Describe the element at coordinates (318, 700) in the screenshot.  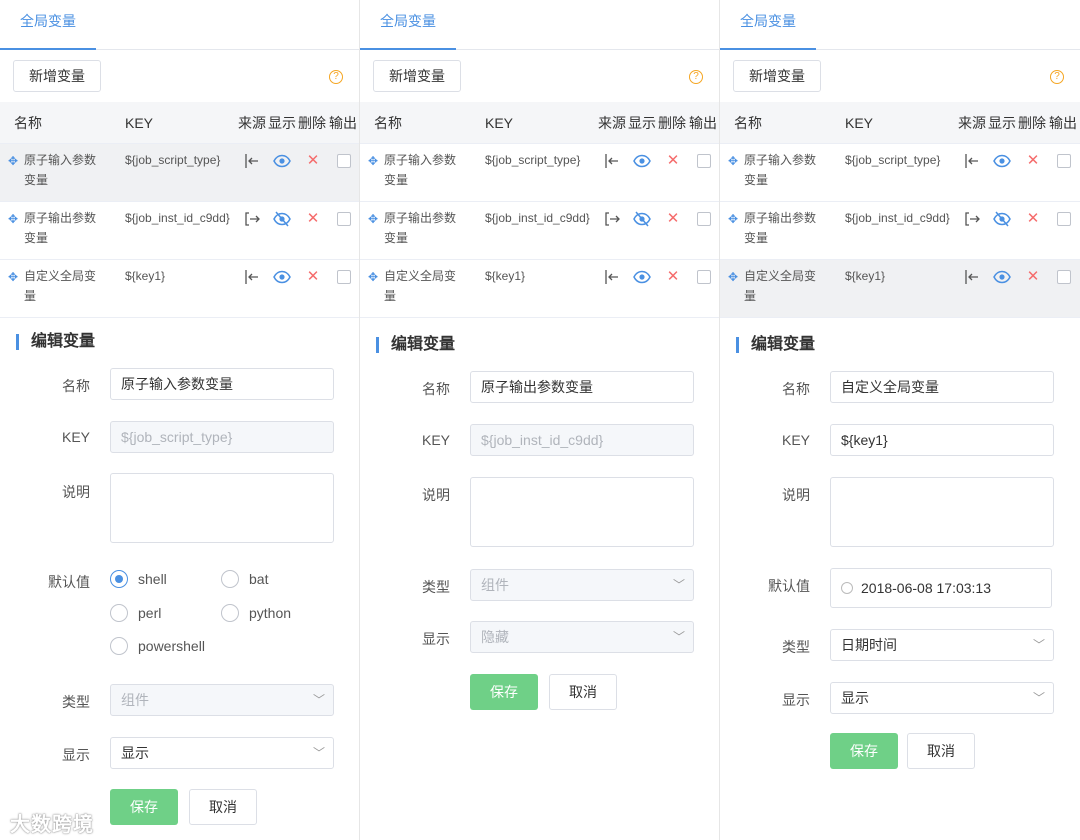
I see `chevron-down-icon: ﹀` at that location.